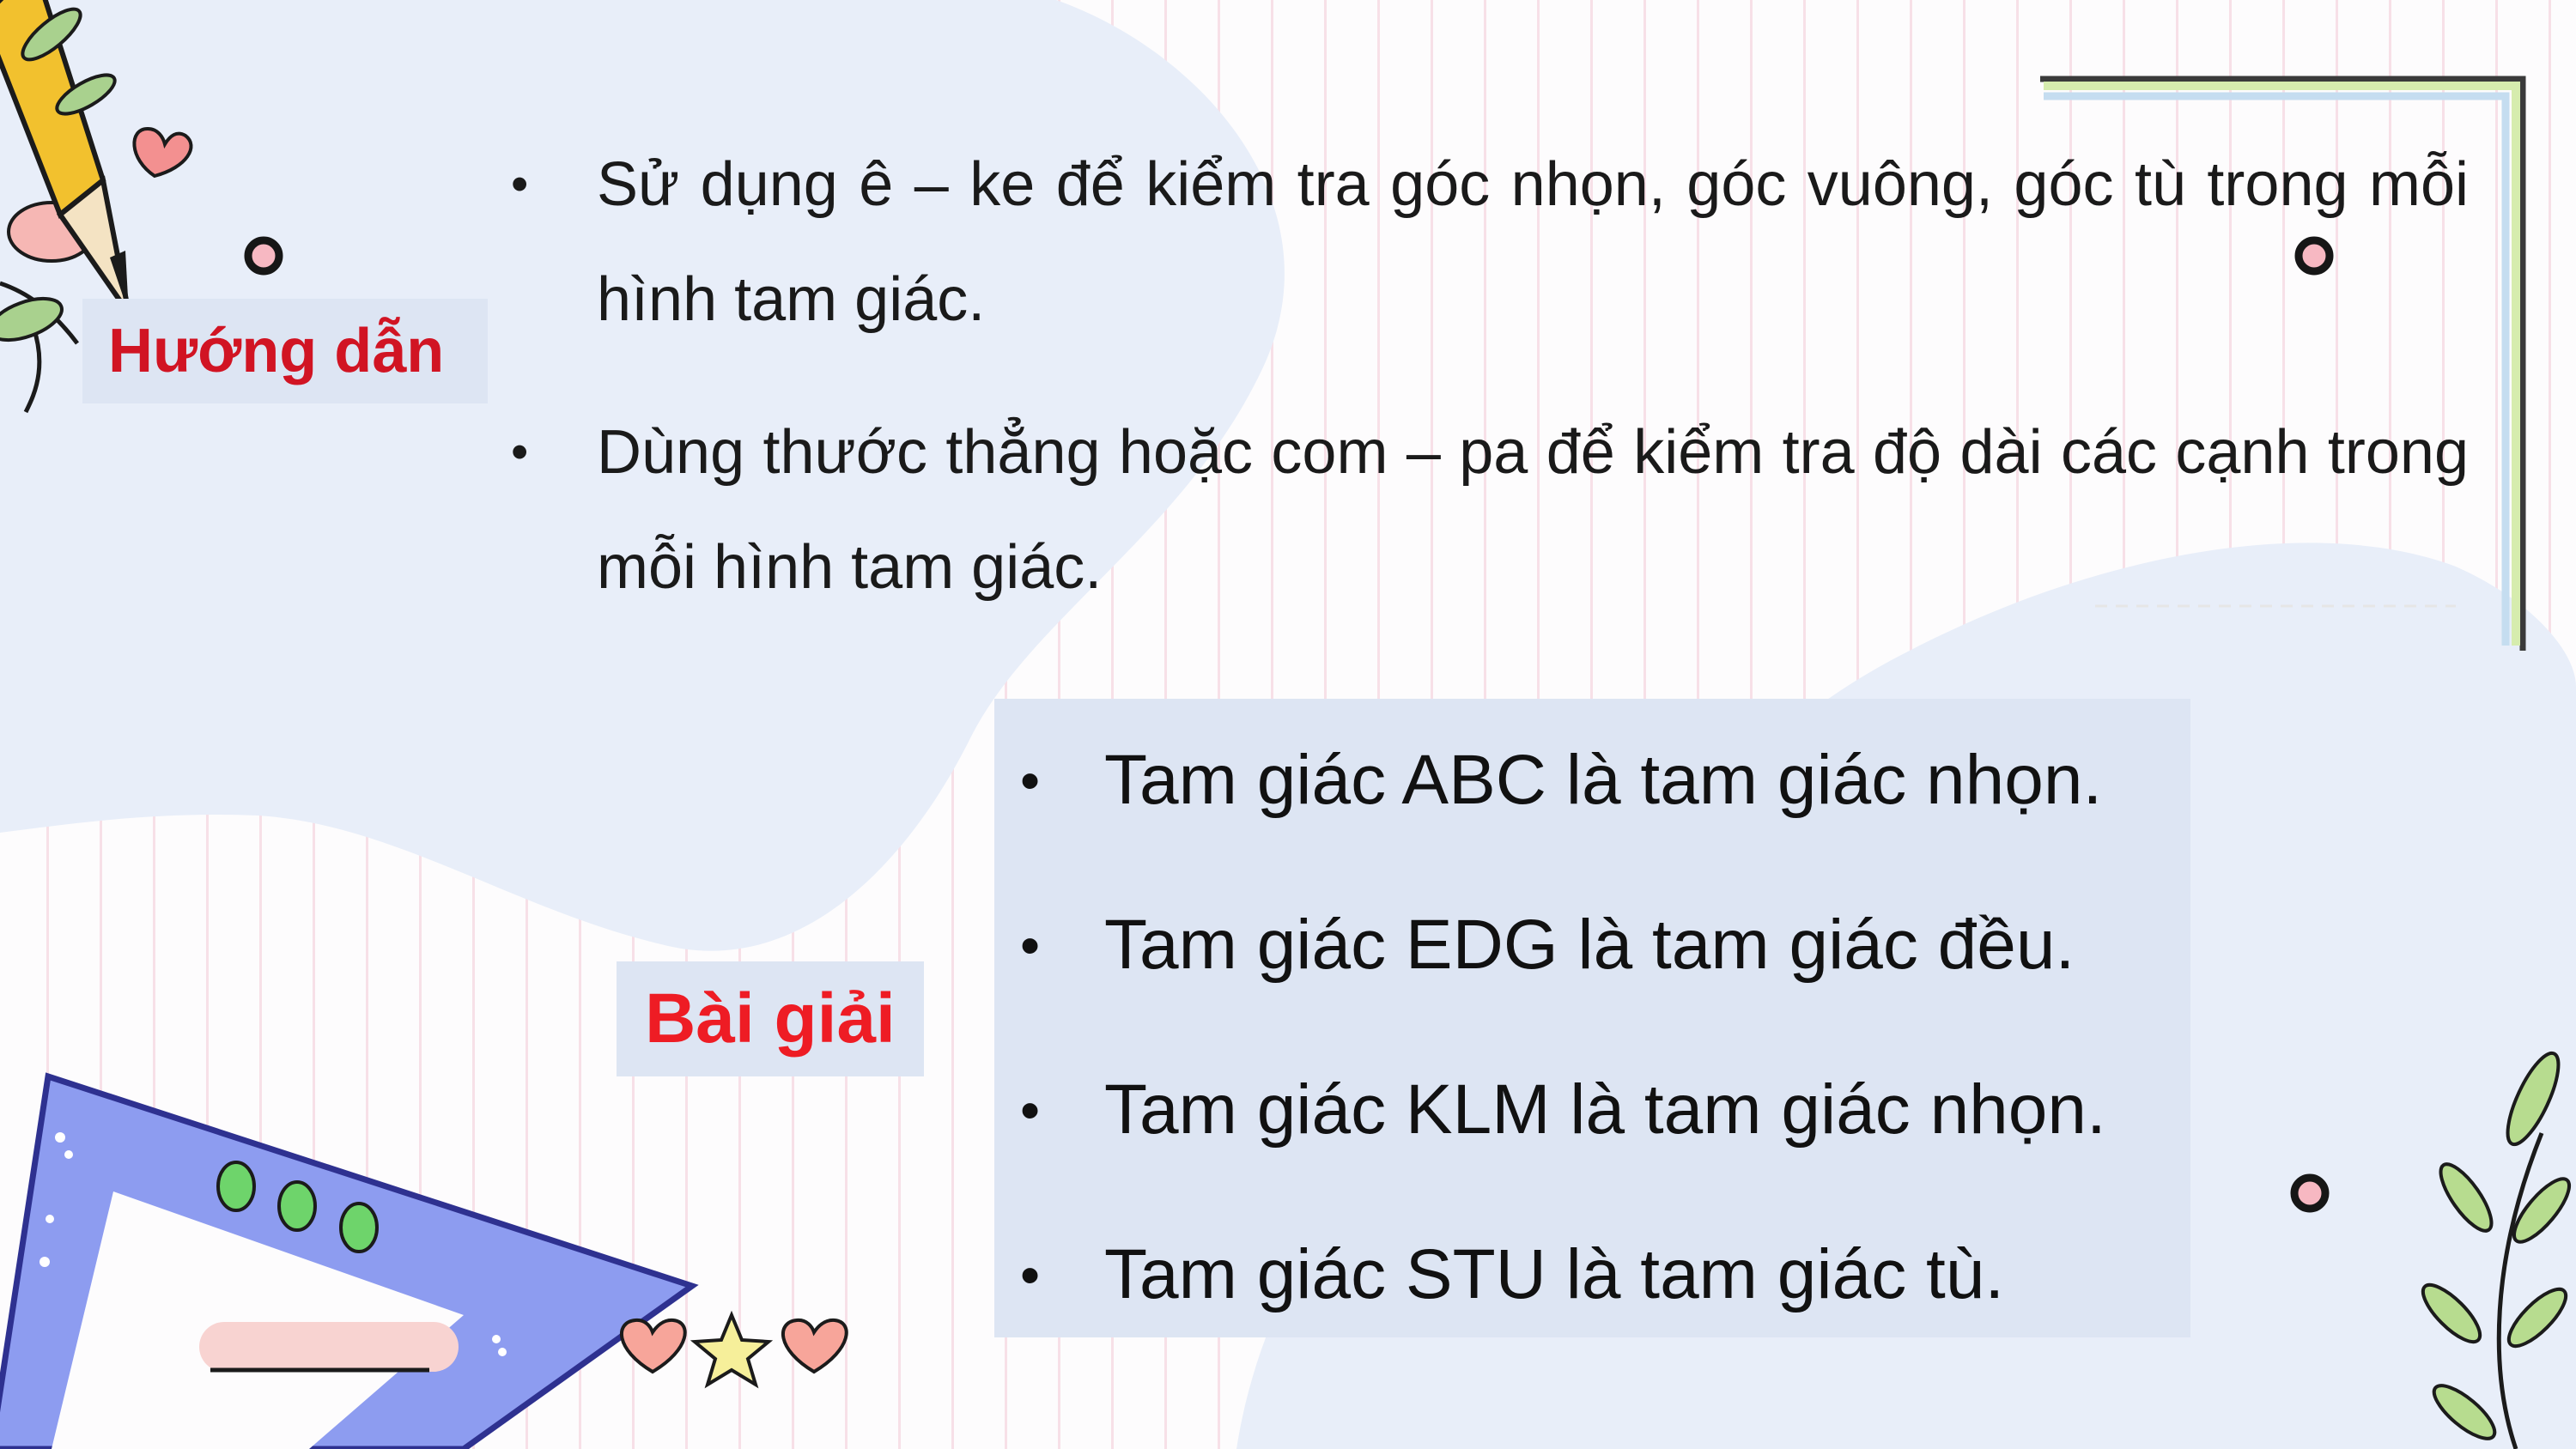 The image size is (2576, 1449). I want to click on guide-heading-box: Hướng dẫn, so click(285, 351).